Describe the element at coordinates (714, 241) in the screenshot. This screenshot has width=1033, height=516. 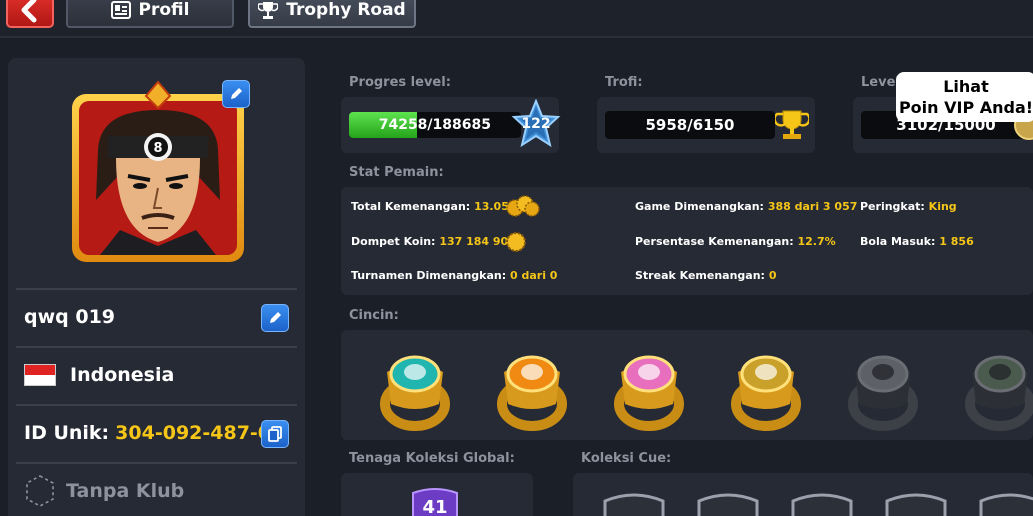
I see `win-percentage-label: Persentase Kemenangan:` at that location.